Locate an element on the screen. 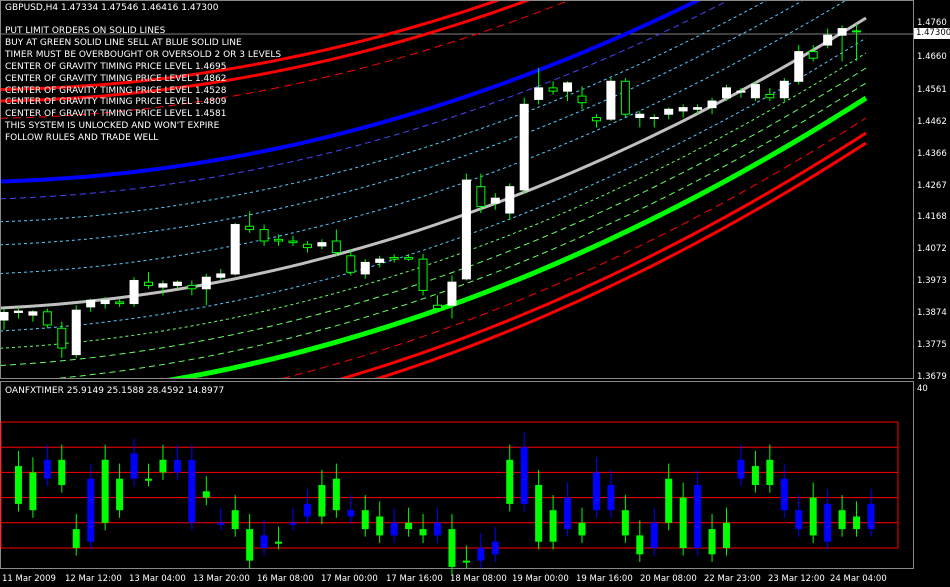 Image resolution: width=950 pixels, height=587 pixels. price-axis-label: 1.4660 is located at coordinates (932, 57).